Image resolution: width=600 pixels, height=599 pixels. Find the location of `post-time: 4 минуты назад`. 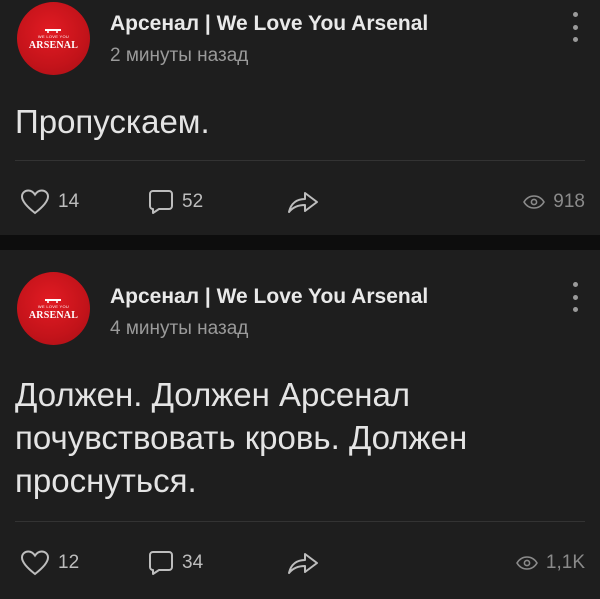

post-time: 4 минуты назад is located at coordinates (179, 328).